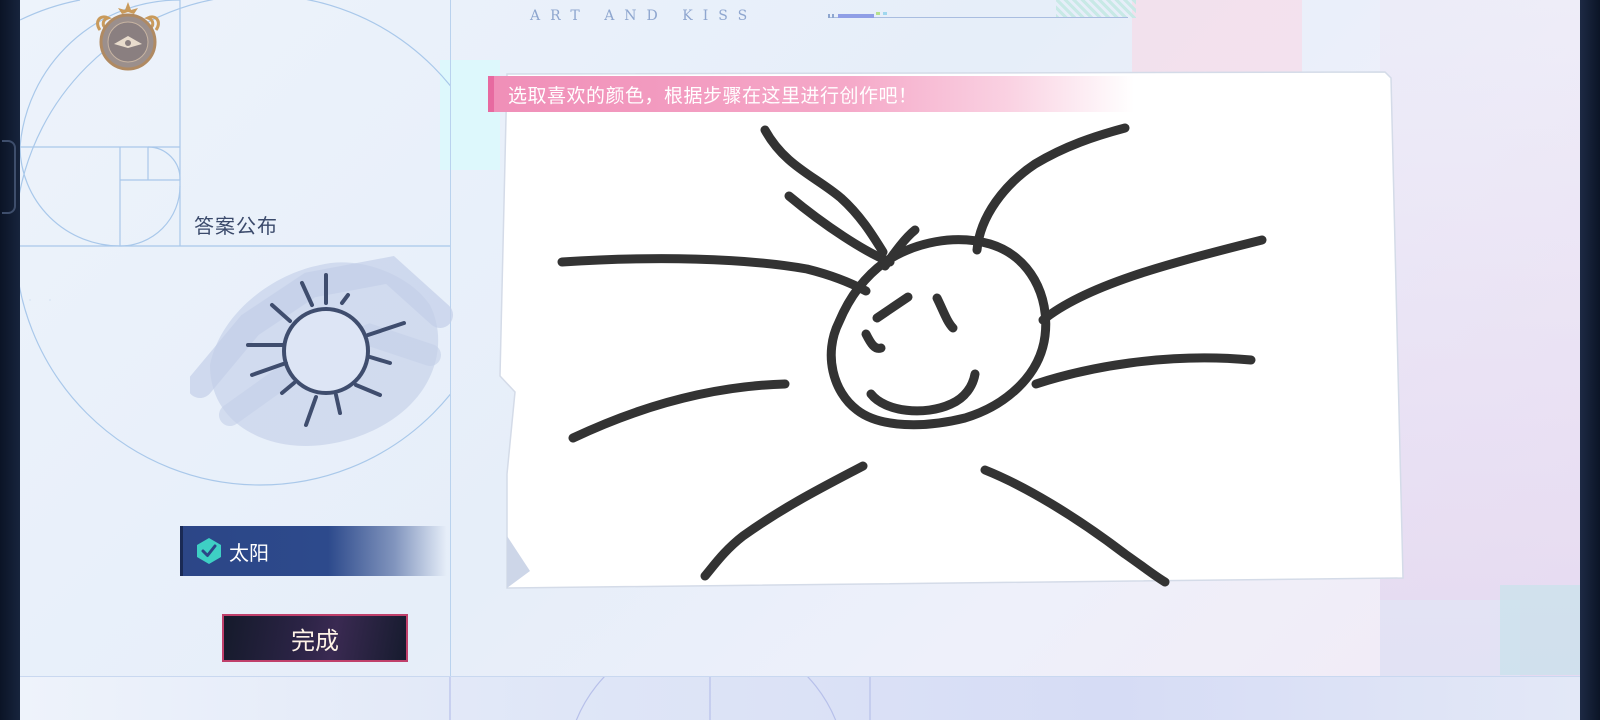 The image size is (1600, 720). Describe the element at coordinates (857, 15) in the screenshot. I see `header-tick-marks` at that location.